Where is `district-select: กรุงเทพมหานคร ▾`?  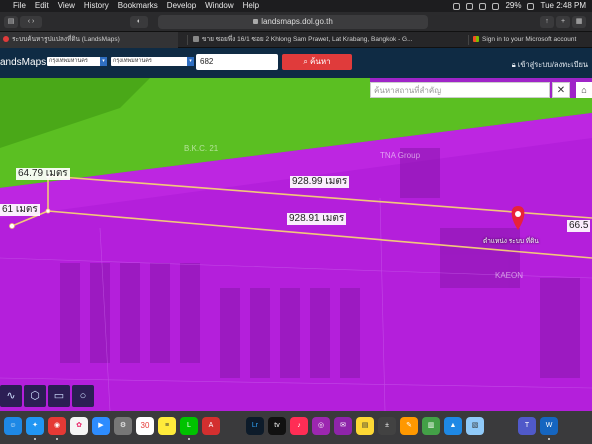 district-select: กรุงเทพมหานคร ▾ is located at coordinates (152, 61).